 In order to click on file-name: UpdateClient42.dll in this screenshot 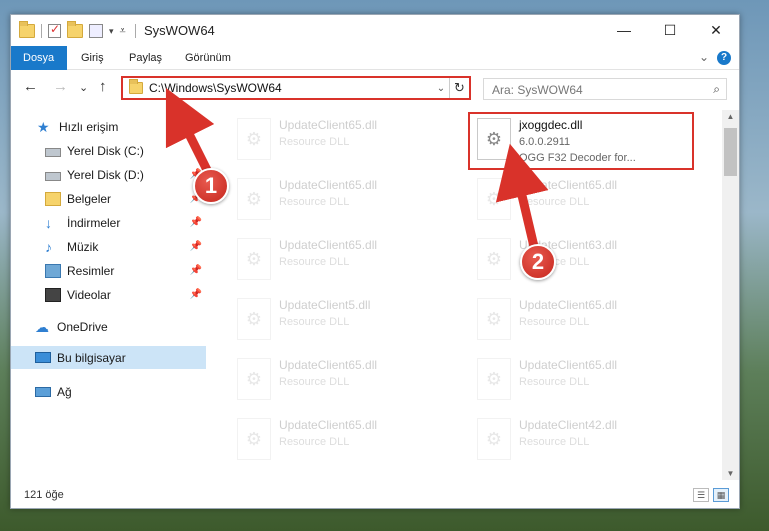, I will do `click(568, 425)`.